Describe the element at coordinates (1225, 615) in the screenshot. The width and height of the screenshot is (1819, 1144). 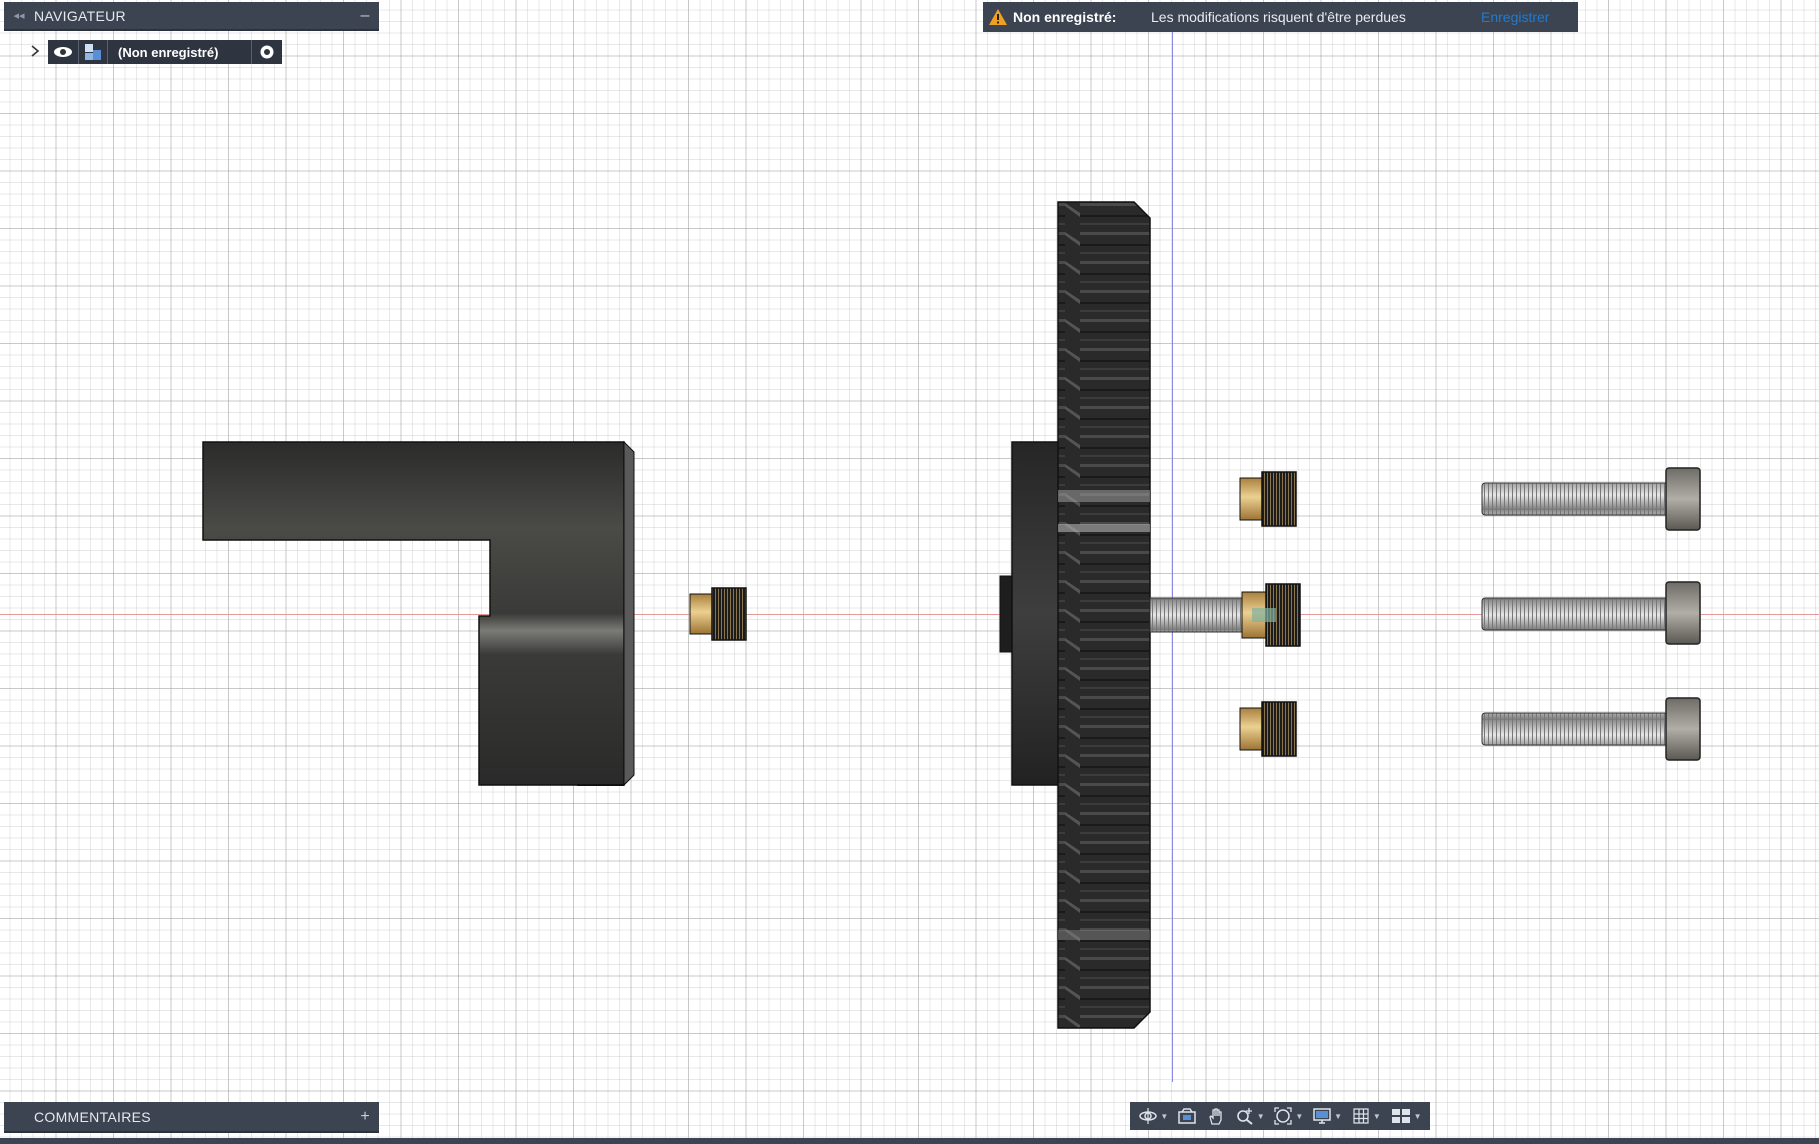
I see `bolt-center` at that location.